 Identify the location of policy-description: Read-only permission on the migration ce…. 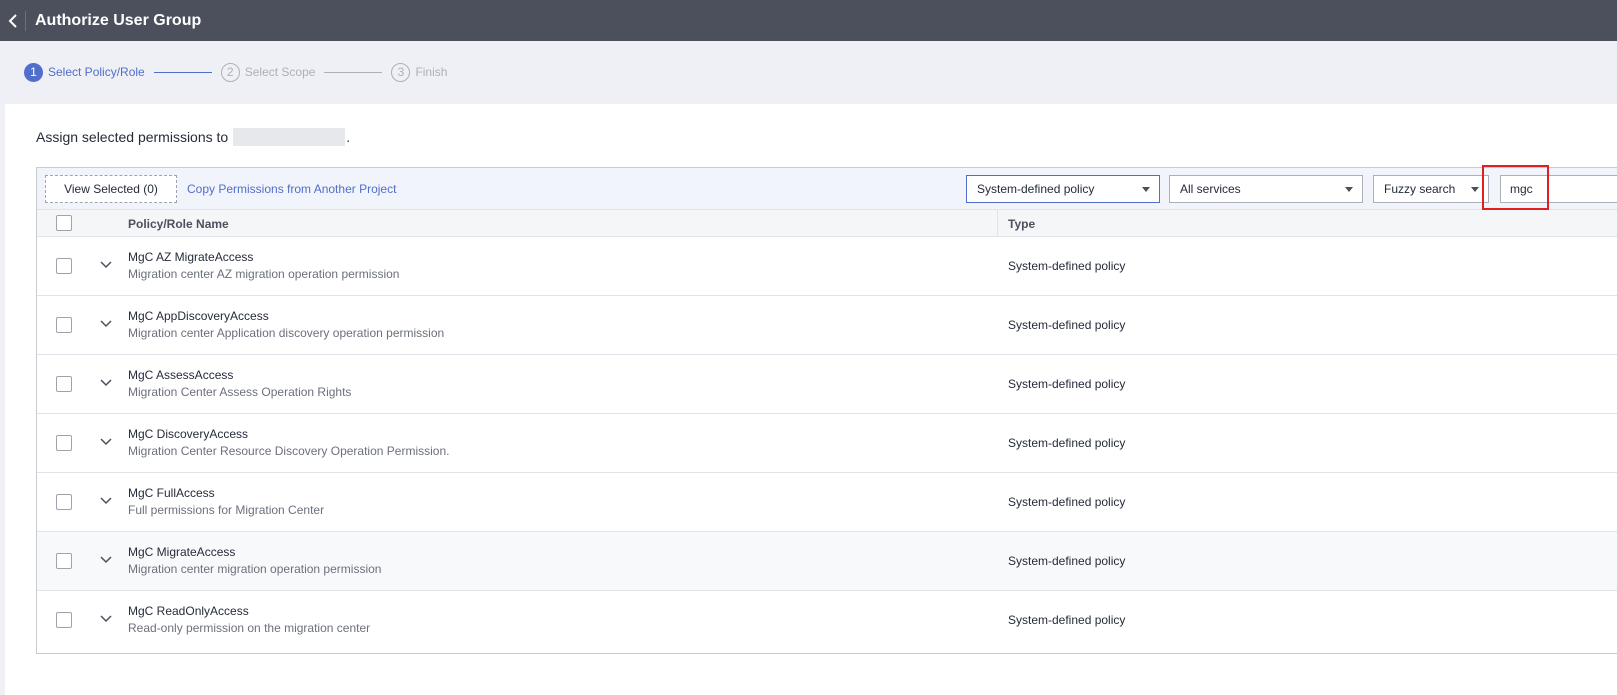
(249, 628).